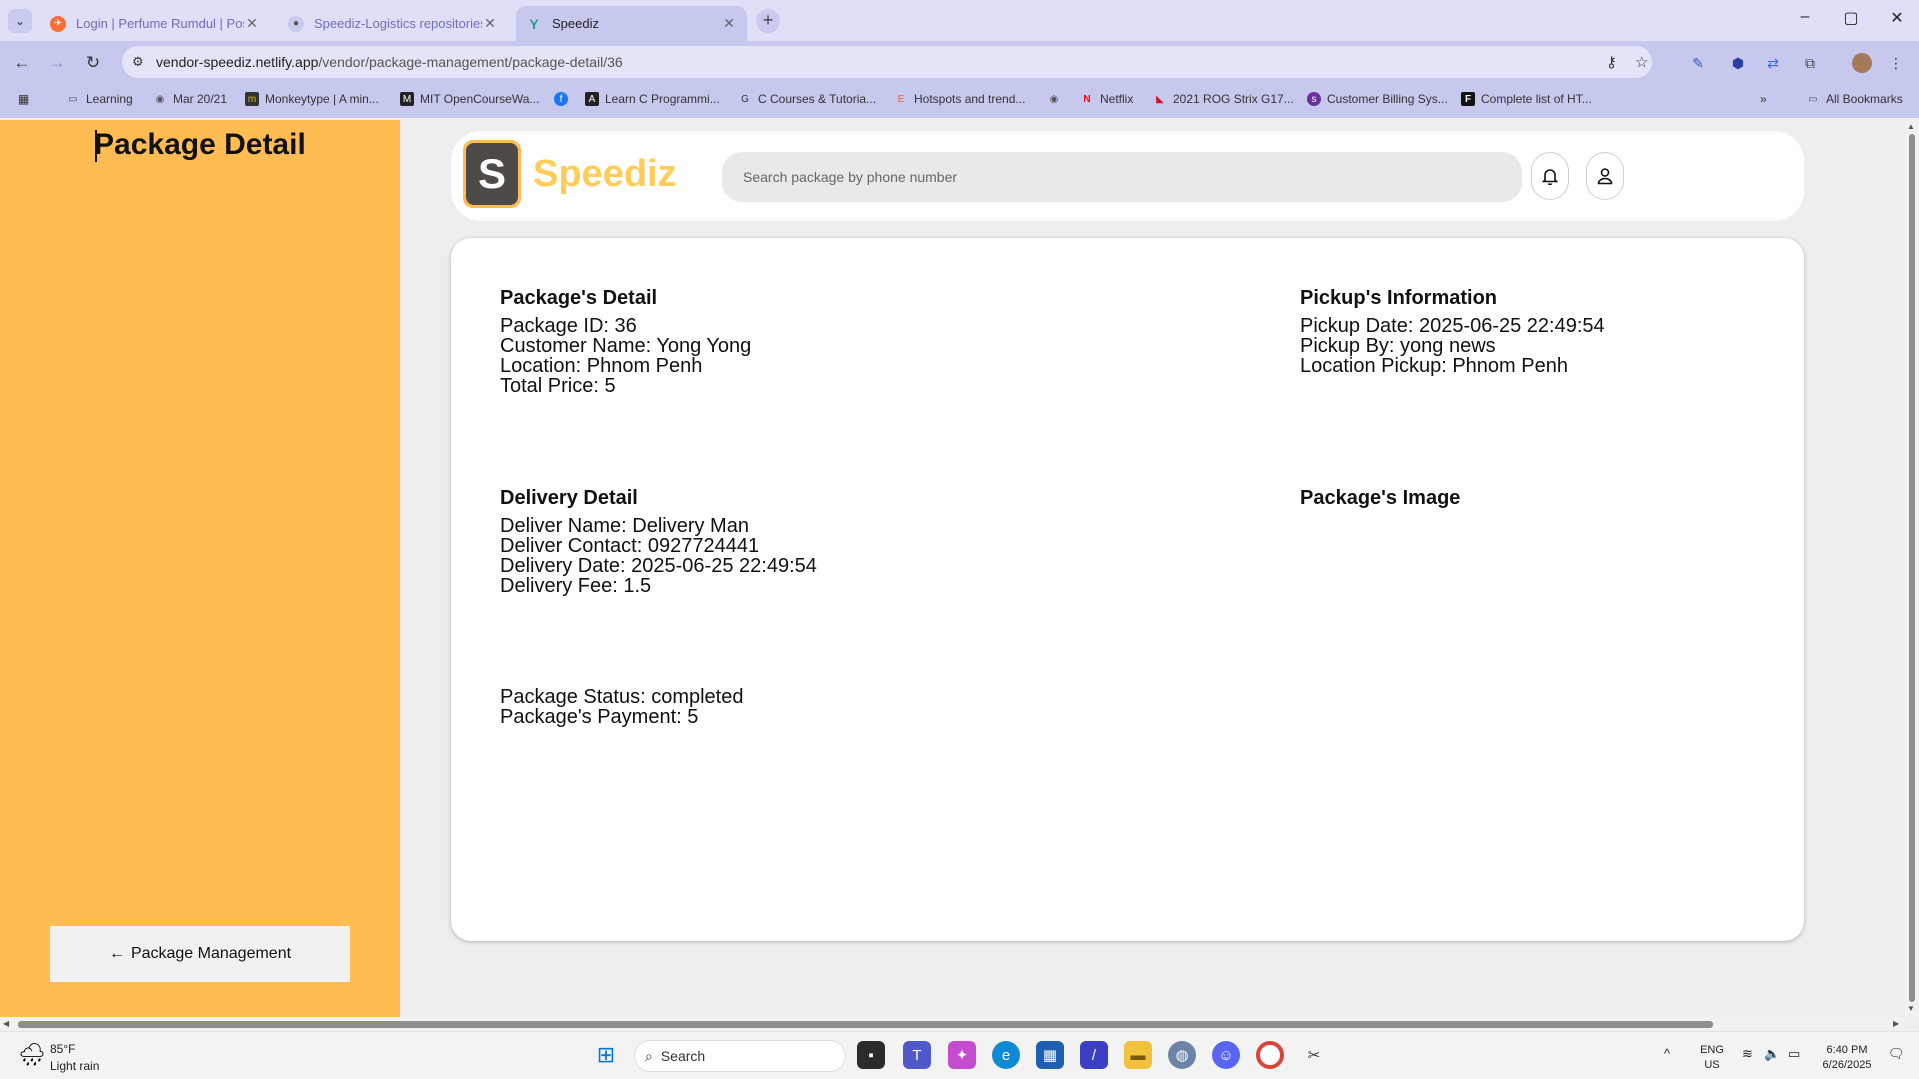 The width and height of the screenshot is (1919, 1079). What do you see at coordinates (1772, 1054) in the screenshot?
I see `volume-icon: 🔈` at bounding box center [1772, 1054].